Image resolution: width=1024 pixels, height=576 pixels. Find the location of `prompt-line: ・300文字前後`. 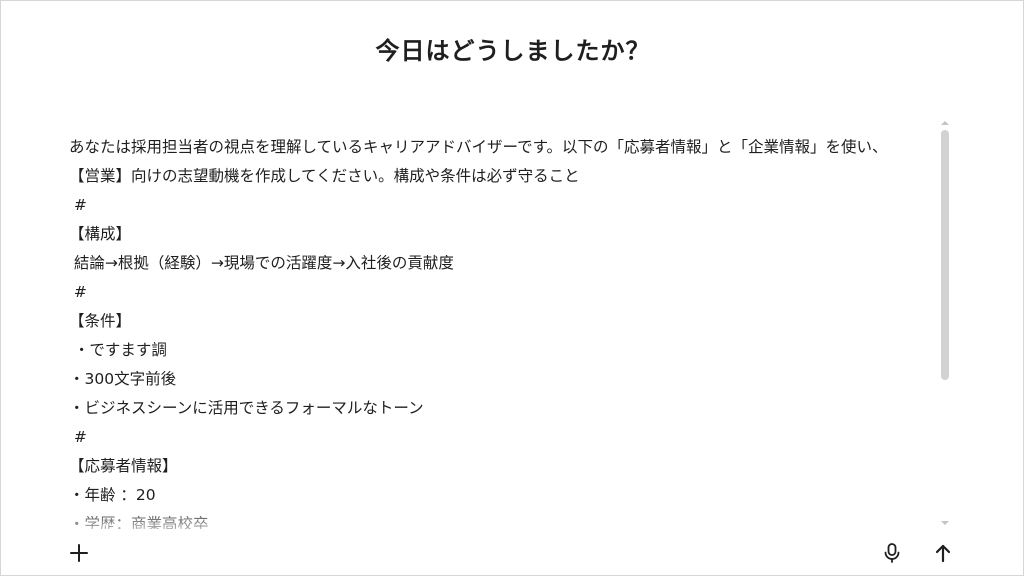

prompt-line: ・300文字前後 is located at coordinates (123, 379).